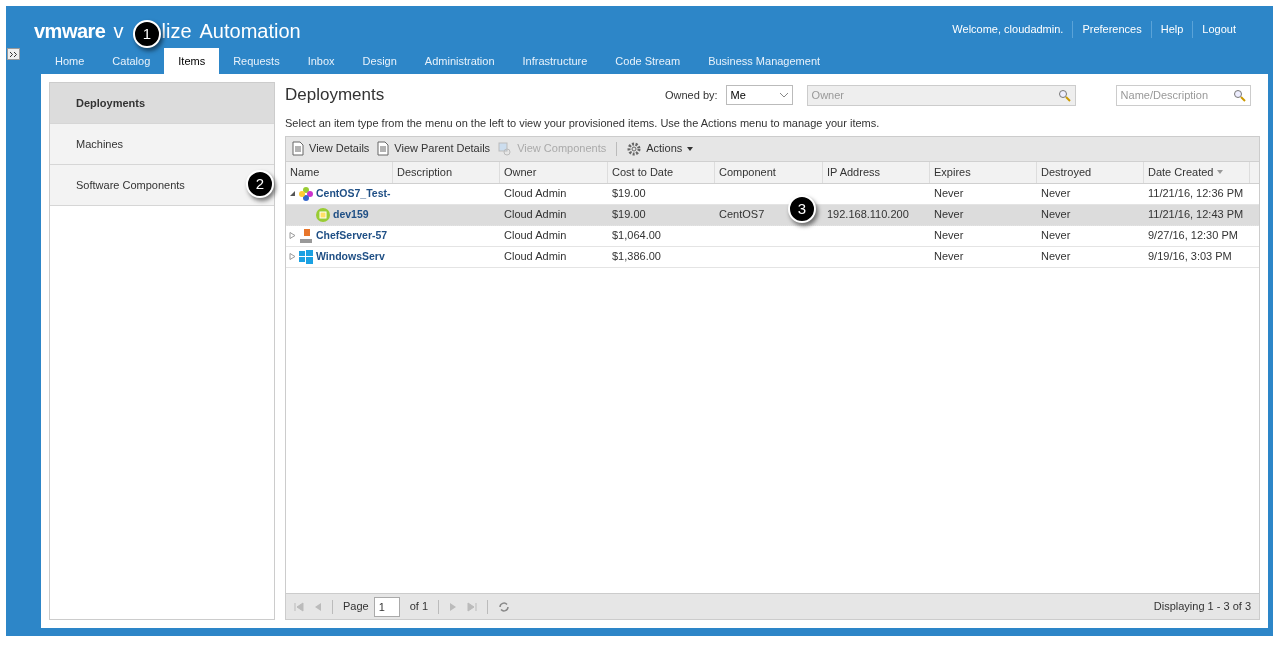 The image size is (1279, 653). I want to click on welcome-text: Welcome, cloudadmin., so click(1008, 29).